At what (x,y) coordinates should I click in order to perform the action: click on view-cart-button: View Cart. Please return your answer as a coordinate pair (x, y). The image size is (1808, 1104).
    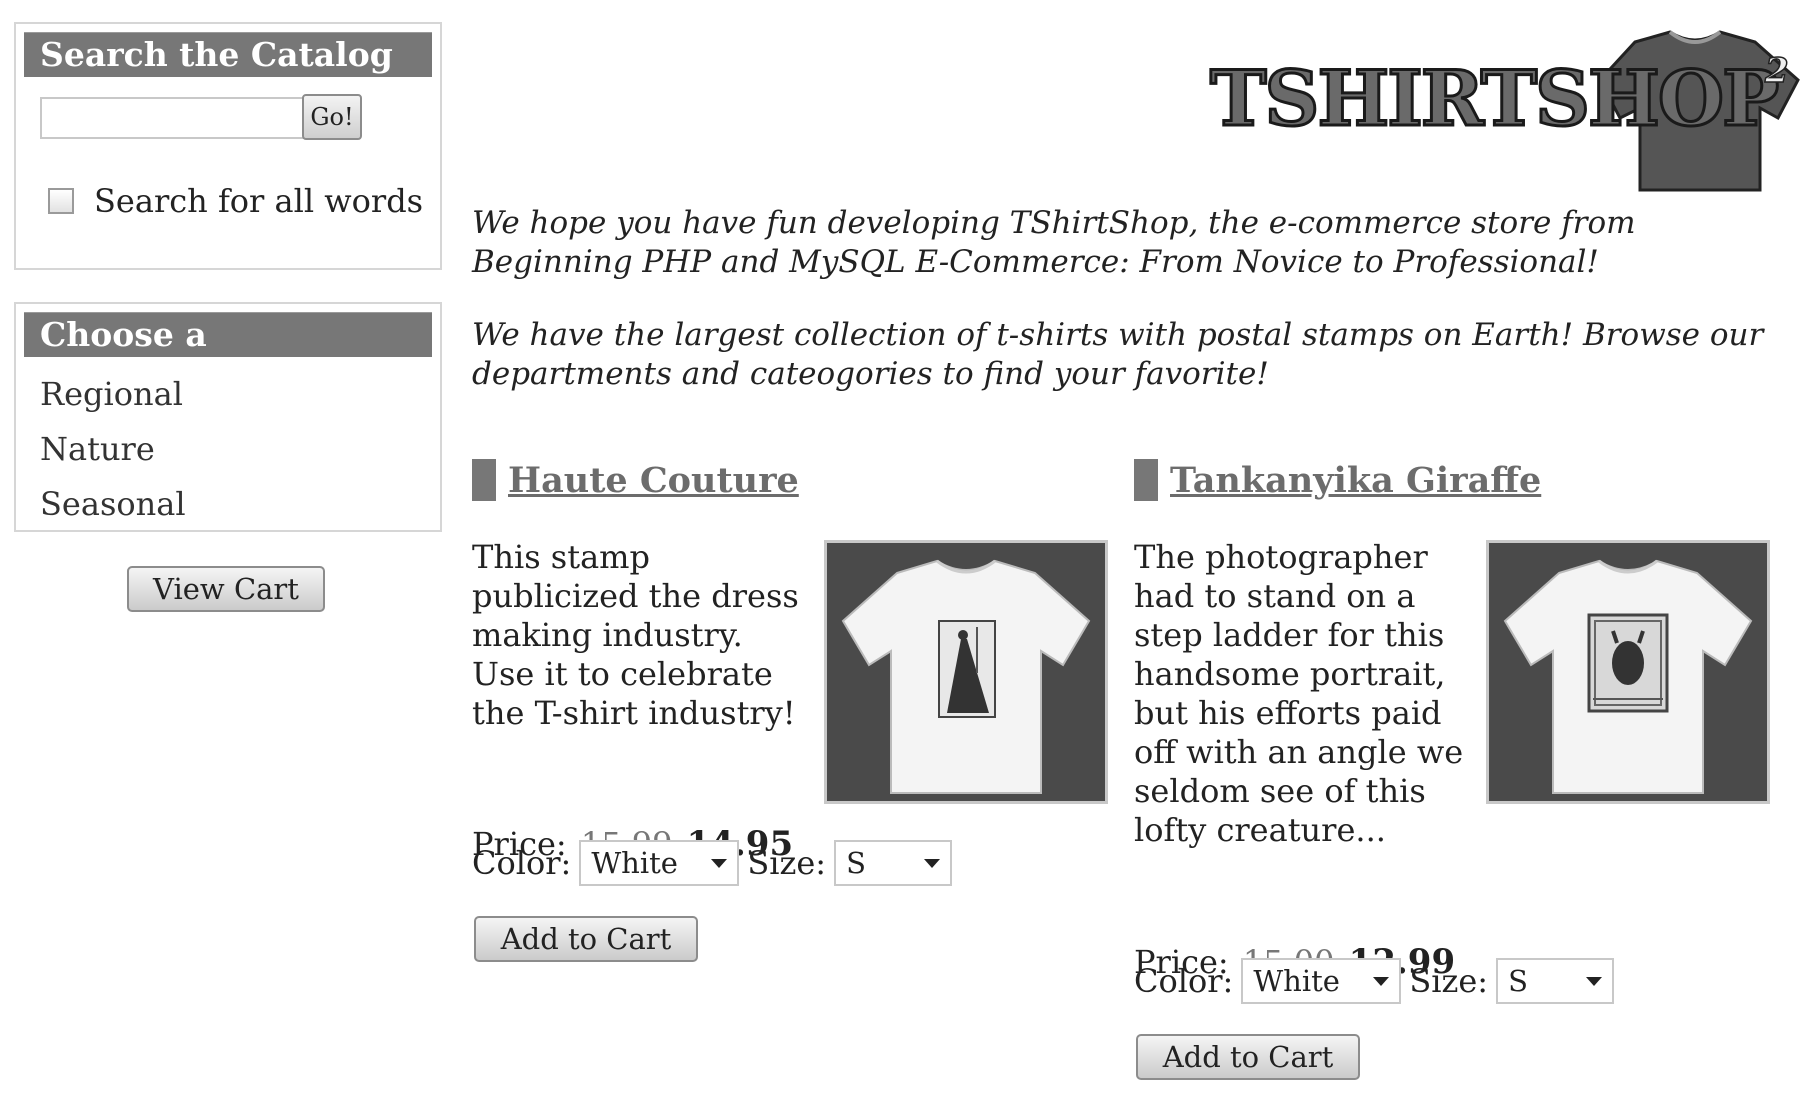
    Looking at the image, I should click on (226, 589).